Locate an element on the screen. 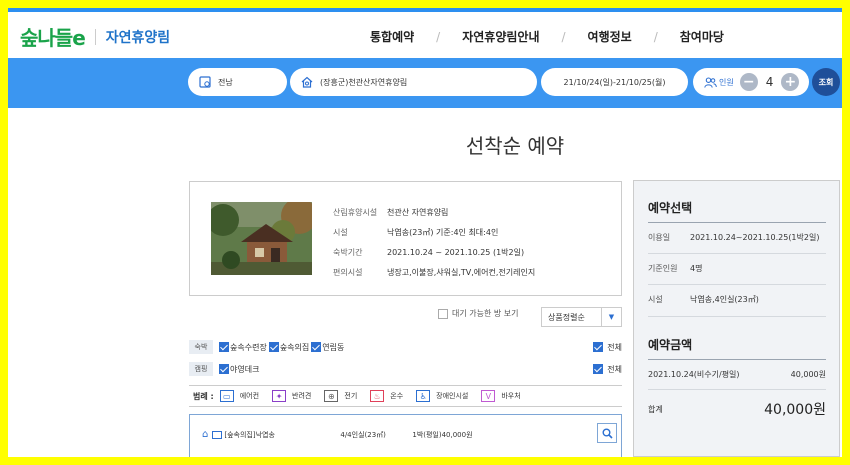 This screenshot has height=465, width=850. room-list: ⌂ [숲속의집]낙엽송 4/4인실(23㎡) 1박(평일)40,000원 is located at coordinates (405, 435).